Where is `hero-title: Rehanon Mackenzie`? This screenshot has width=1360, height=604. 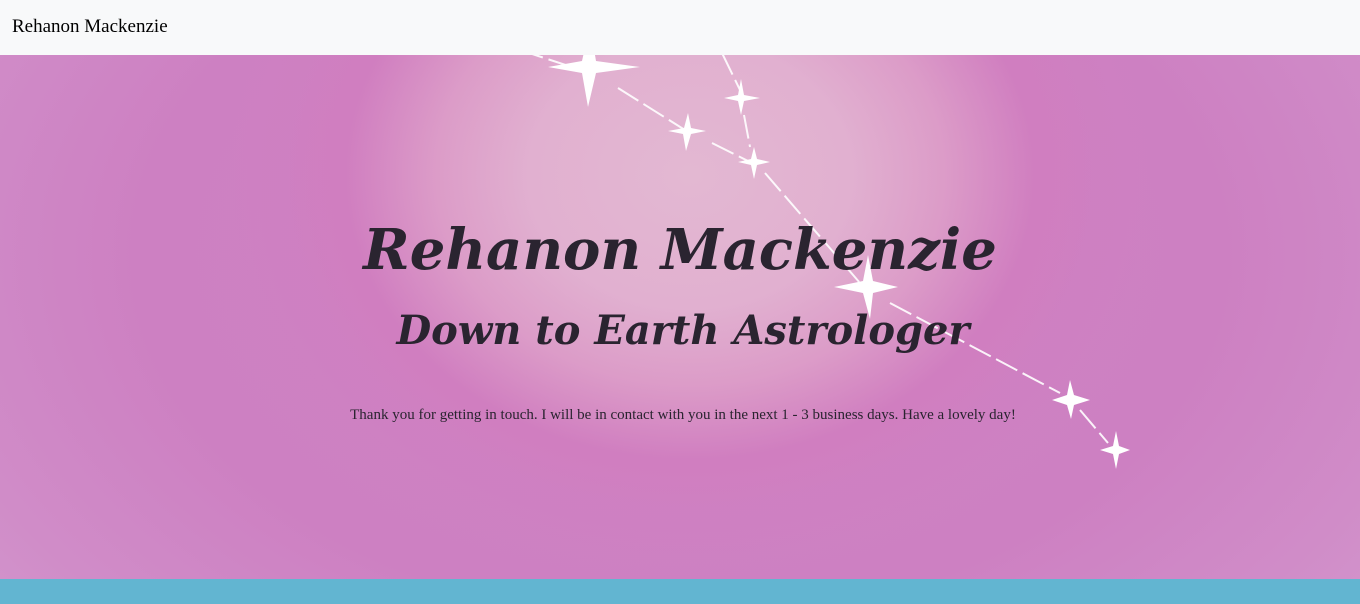 hero-title: Rehanon Mackenzie is located at coordinates (680, 250).